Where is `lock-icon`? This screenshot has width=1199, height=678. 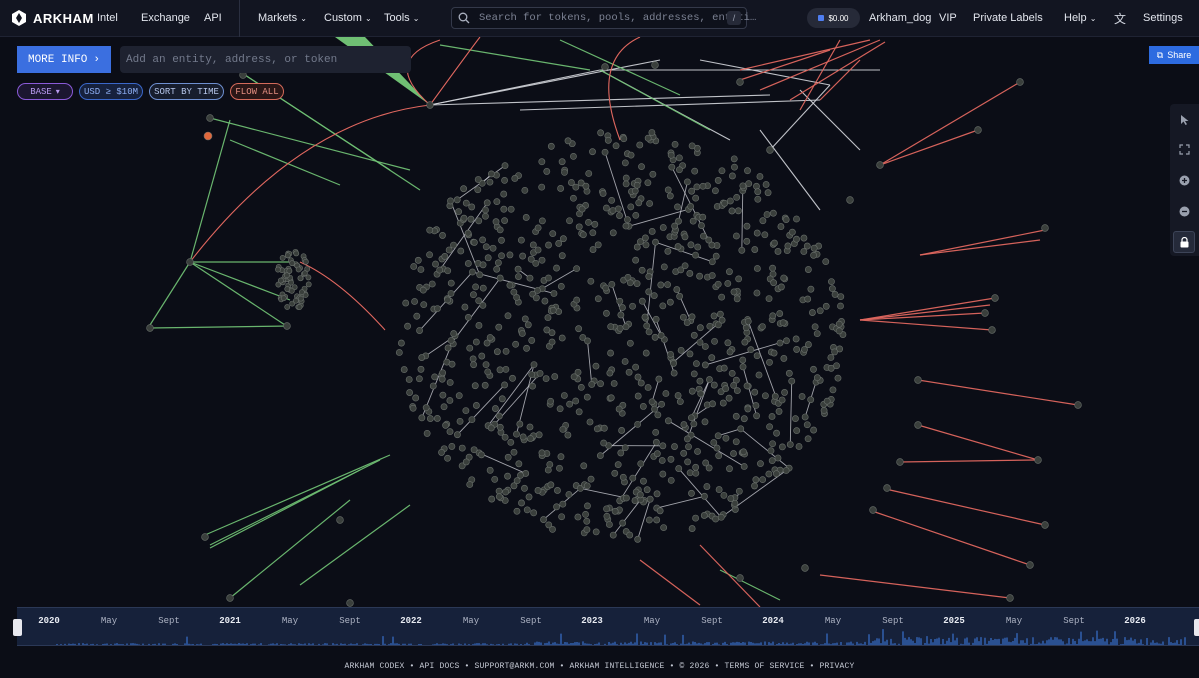 lock-icon is located at coordinates (1184, 242).